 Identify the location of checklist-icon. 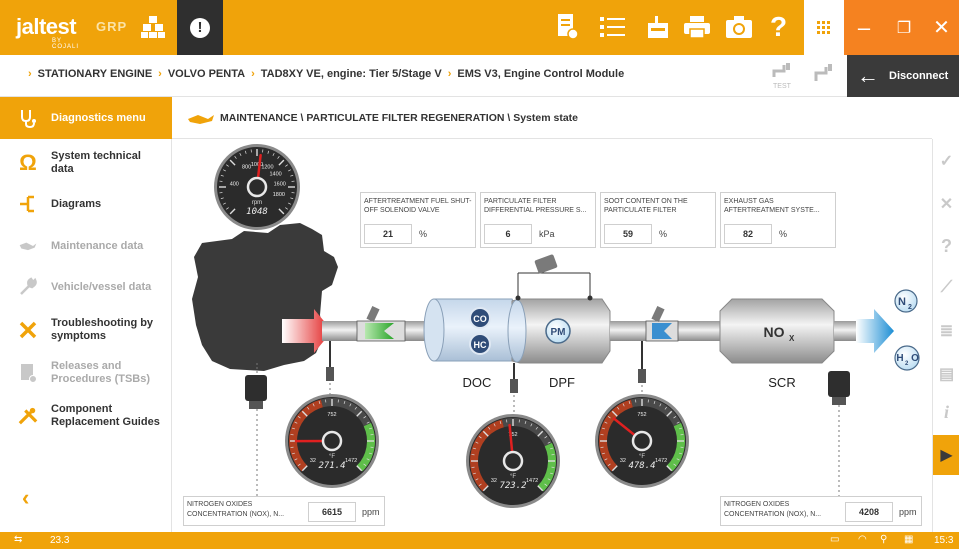
(613, 27).